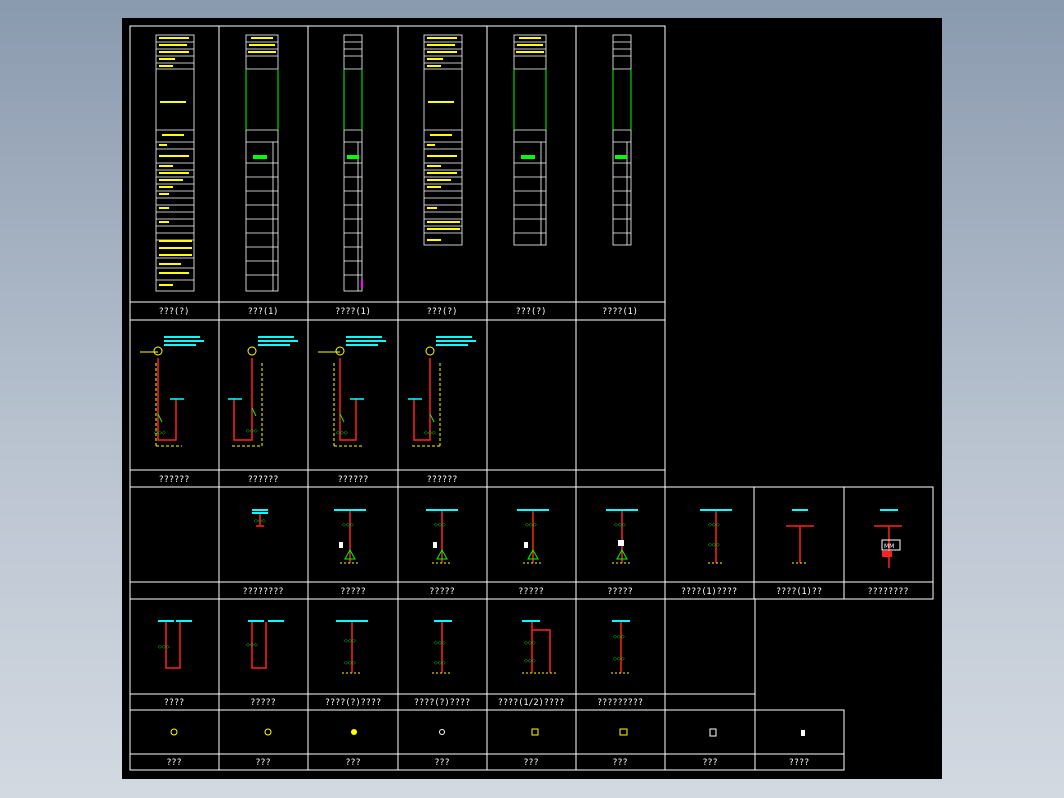 The image size is (1064, 798). What do you see at coordinates (709, 763) in the screenshot?
I see `row5-label-6: ???` at bounding box center [709, 763].